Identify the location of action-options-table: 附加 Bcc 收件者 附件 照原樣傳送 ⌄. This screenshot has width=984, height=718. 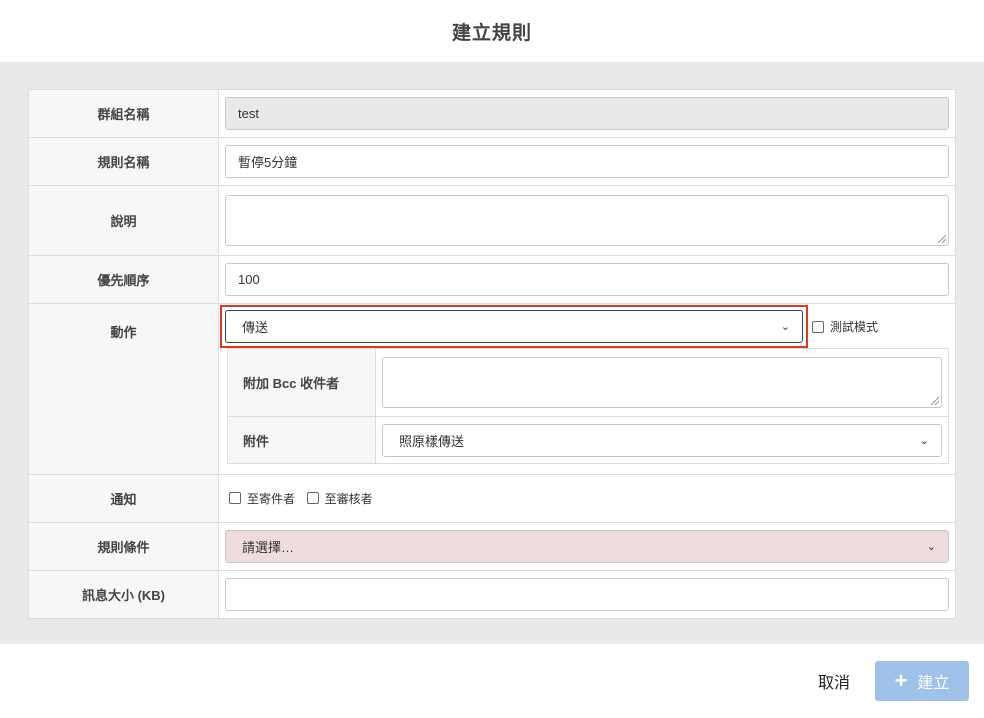
(588, 406).